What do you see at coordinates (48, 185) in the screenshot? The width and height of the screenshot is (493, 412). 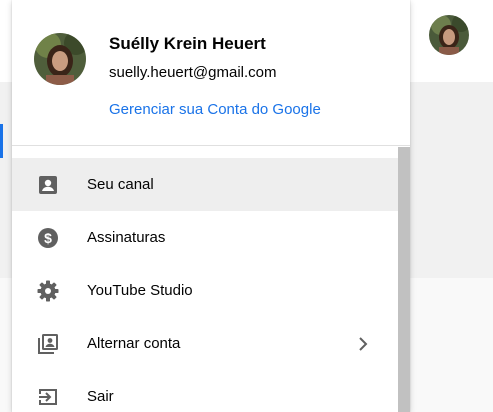 I see `account-box-icon` at bounding box center [48, 185].